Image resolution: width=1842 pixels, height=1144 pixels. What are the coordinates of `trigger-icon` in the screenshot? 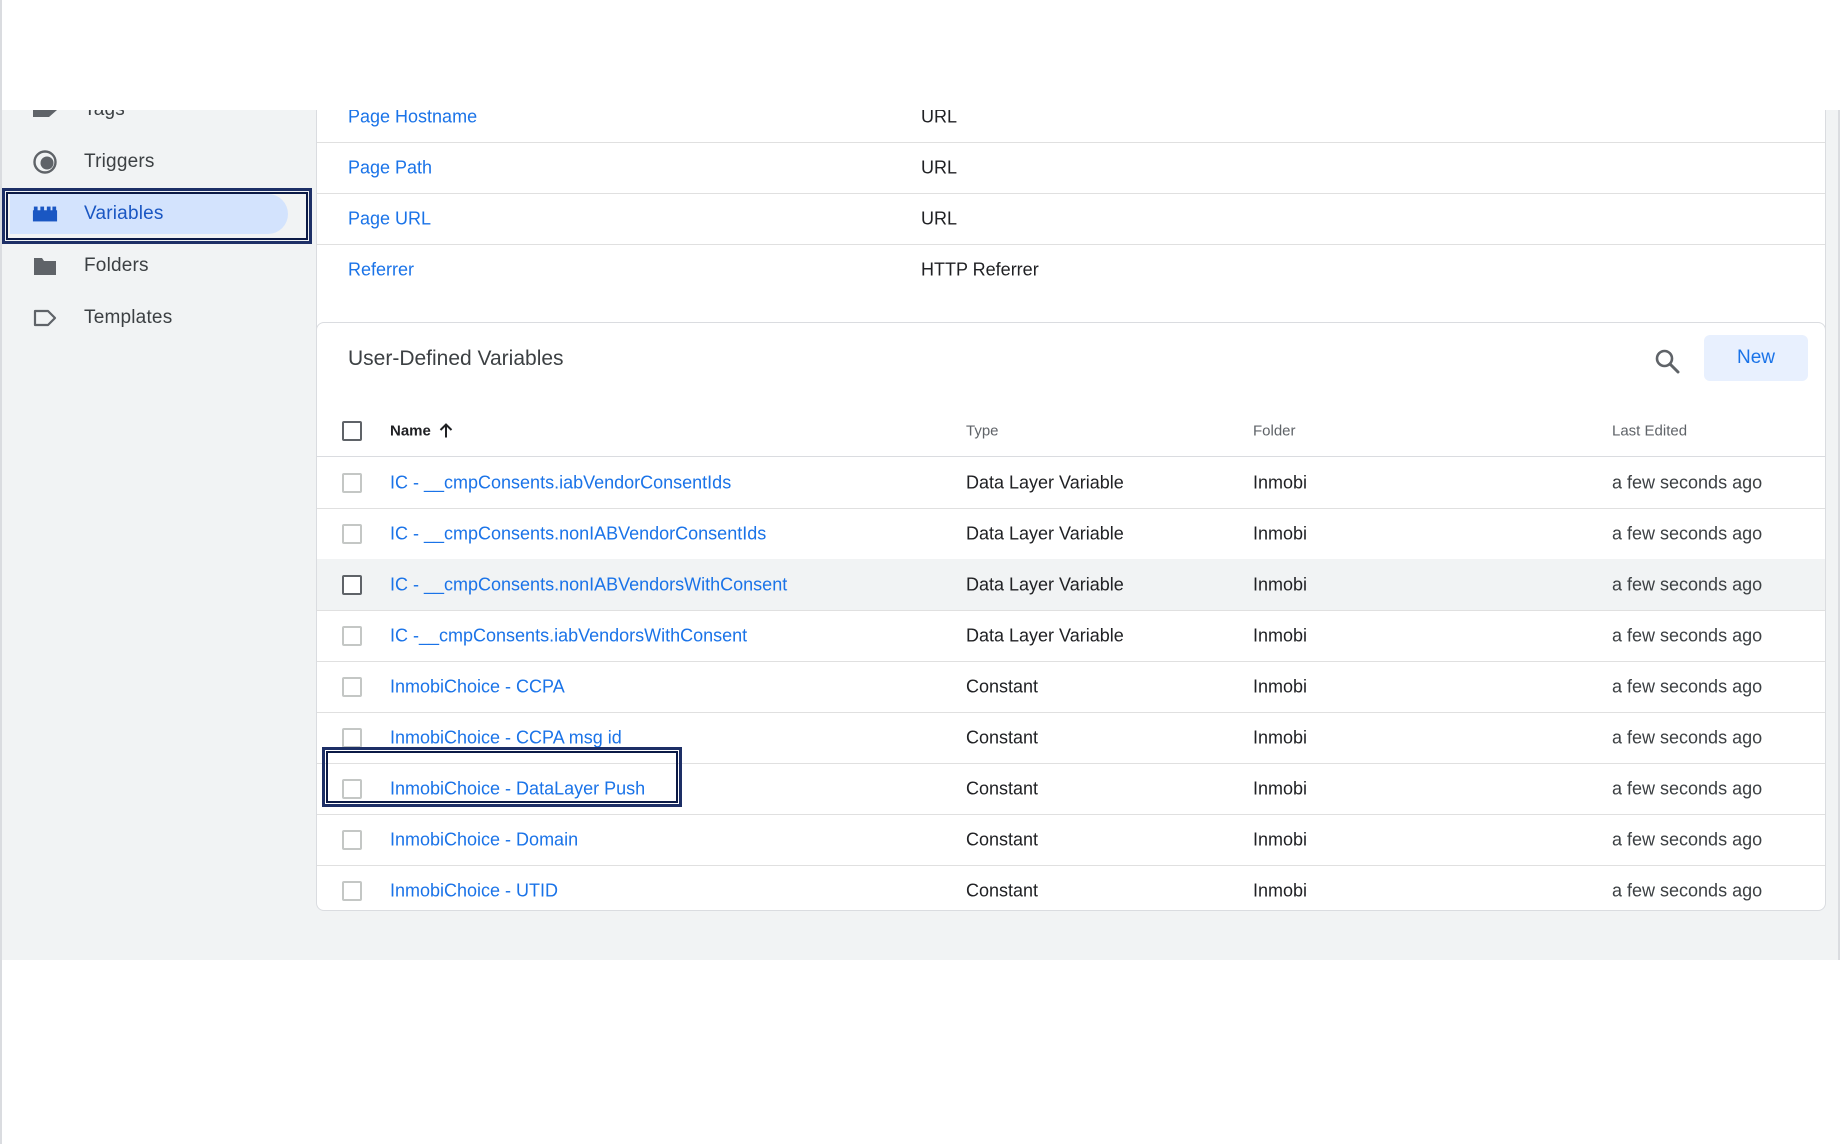 It's located at (45, 162).